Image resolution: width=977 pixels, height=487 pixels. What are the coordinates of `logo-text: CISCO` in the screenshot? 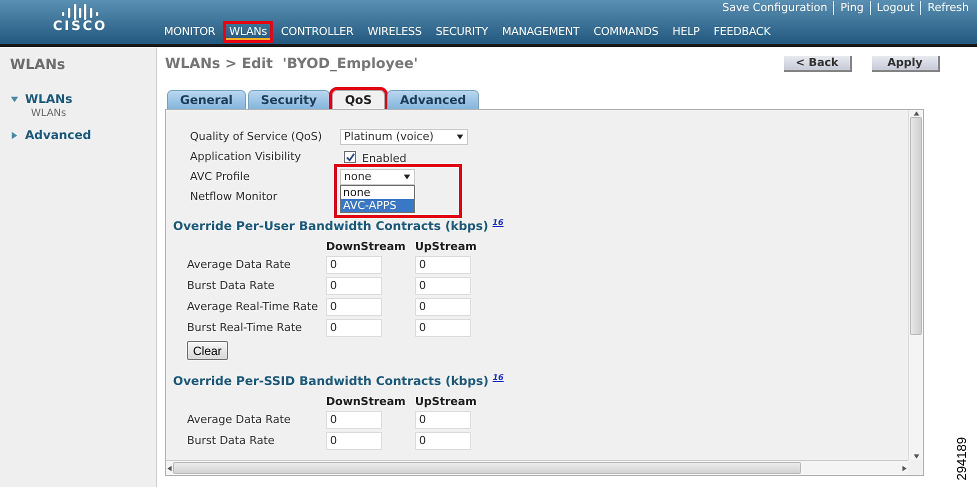 It's located at (80, 27).